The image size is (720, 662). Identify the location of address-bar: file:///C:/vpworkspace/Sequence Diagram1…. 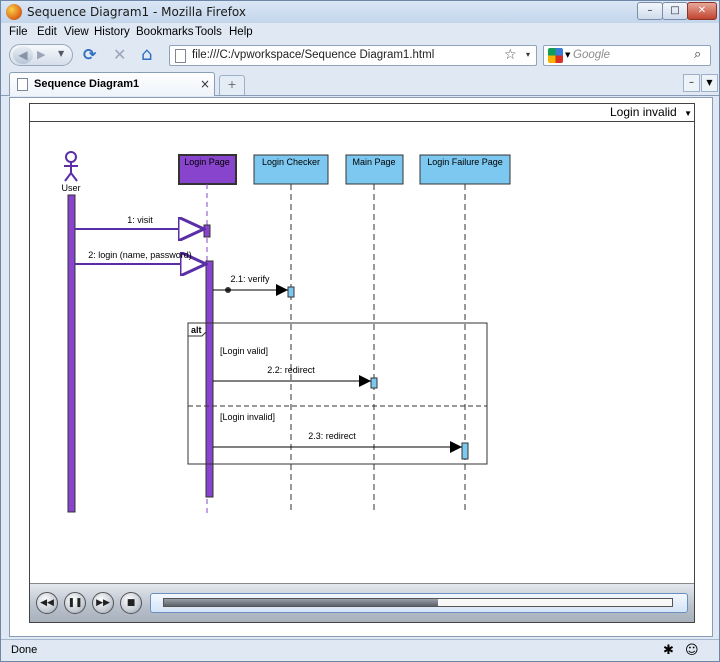
(353, 55).